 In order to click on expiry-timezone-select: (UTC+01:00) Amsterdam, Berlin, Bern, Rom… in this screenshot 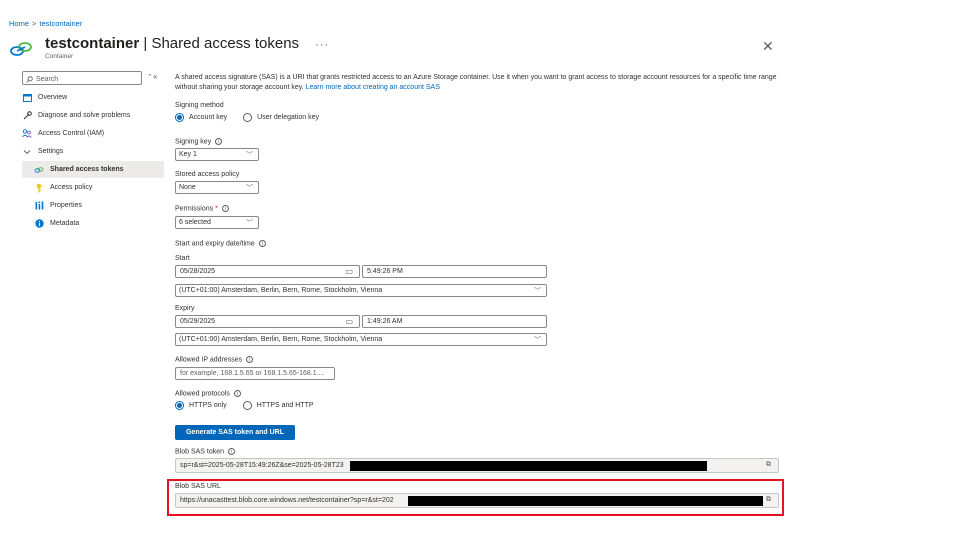, I will do `click(361, 339)`.